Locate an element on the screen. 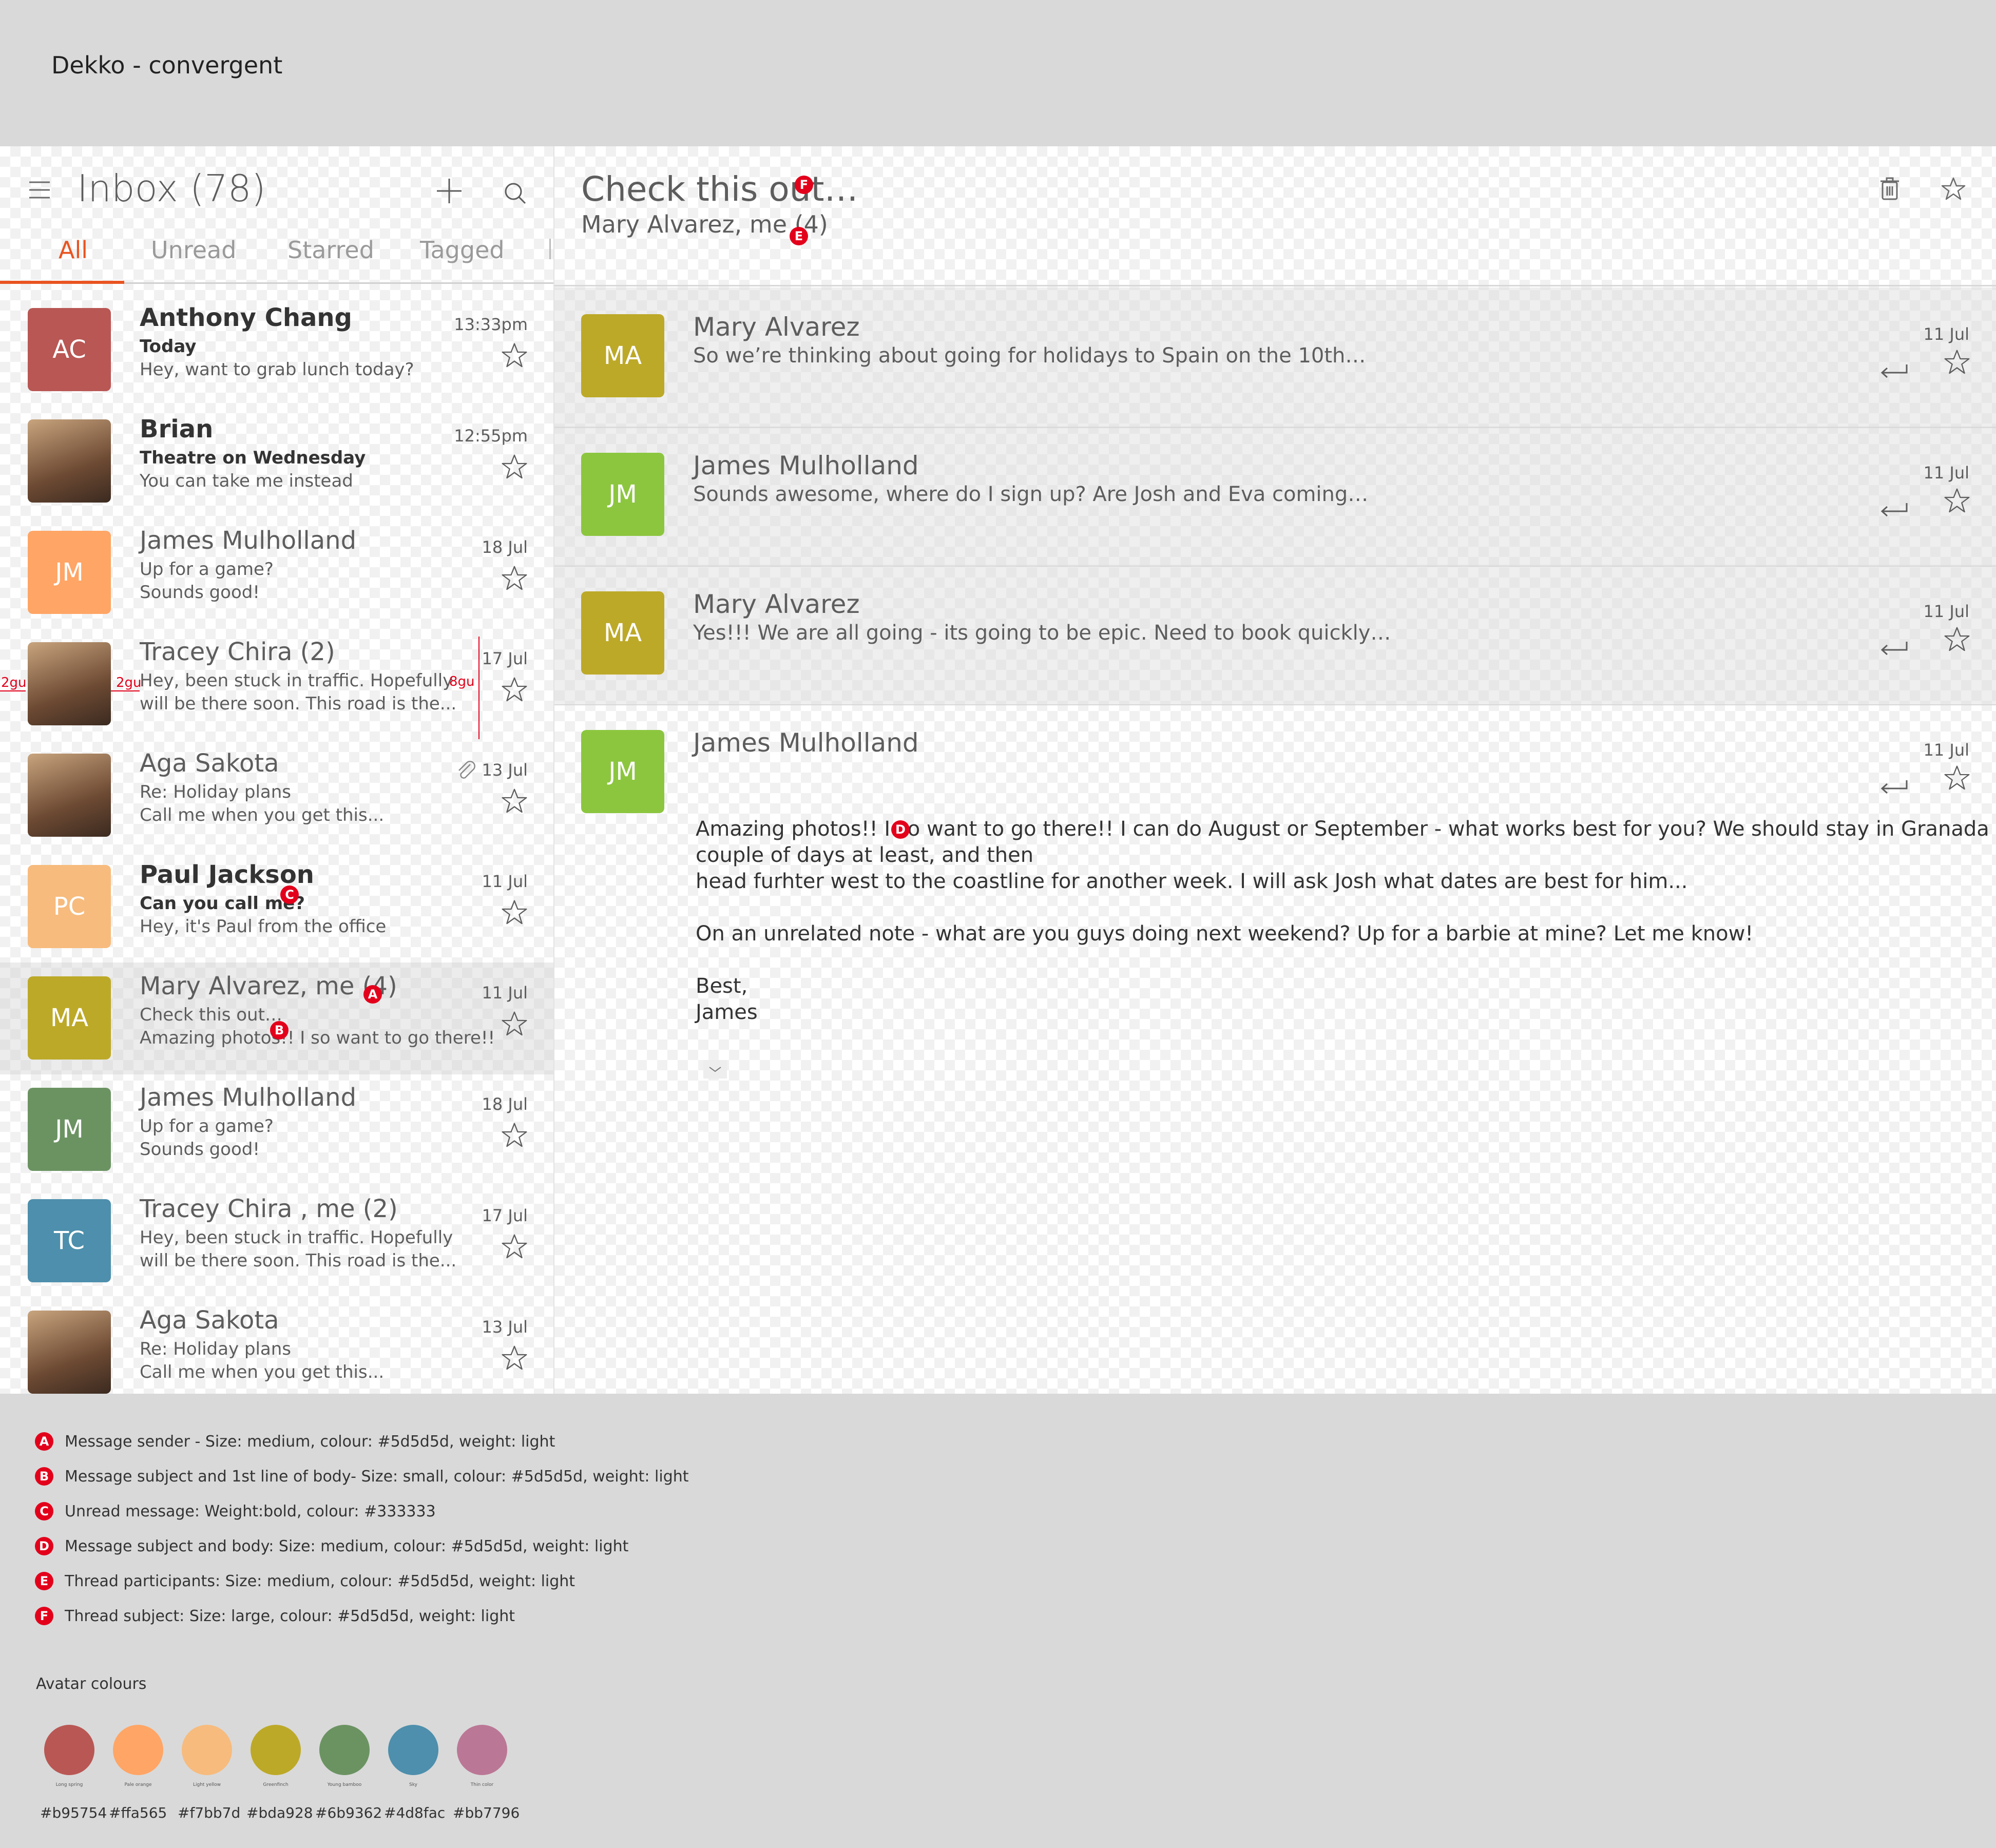 Image resolution: width=1996 pixels, height=1848 pixels. sender-name: Aga Sakota is located at coordinates (209, 763).